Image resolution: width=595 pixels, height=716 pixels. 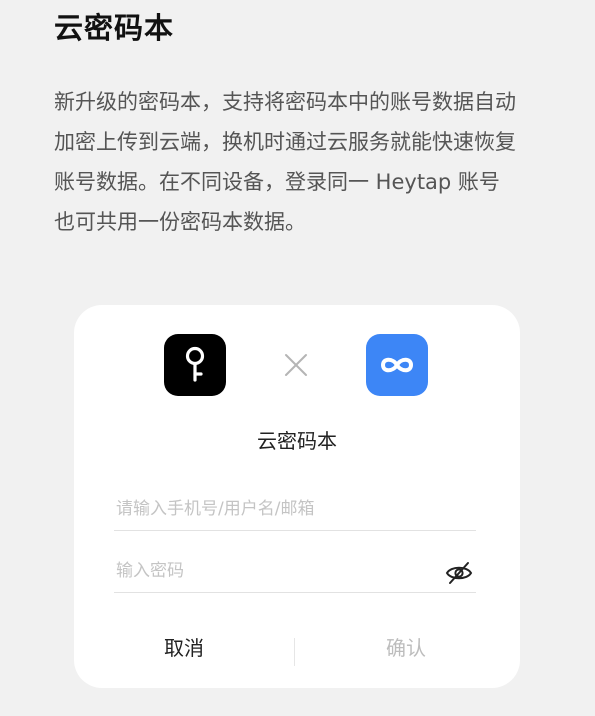 What do you see at coordinates (114, 28) in the screenshot?
I see `page-title: 云密码本` at bounding box center [114, 28].